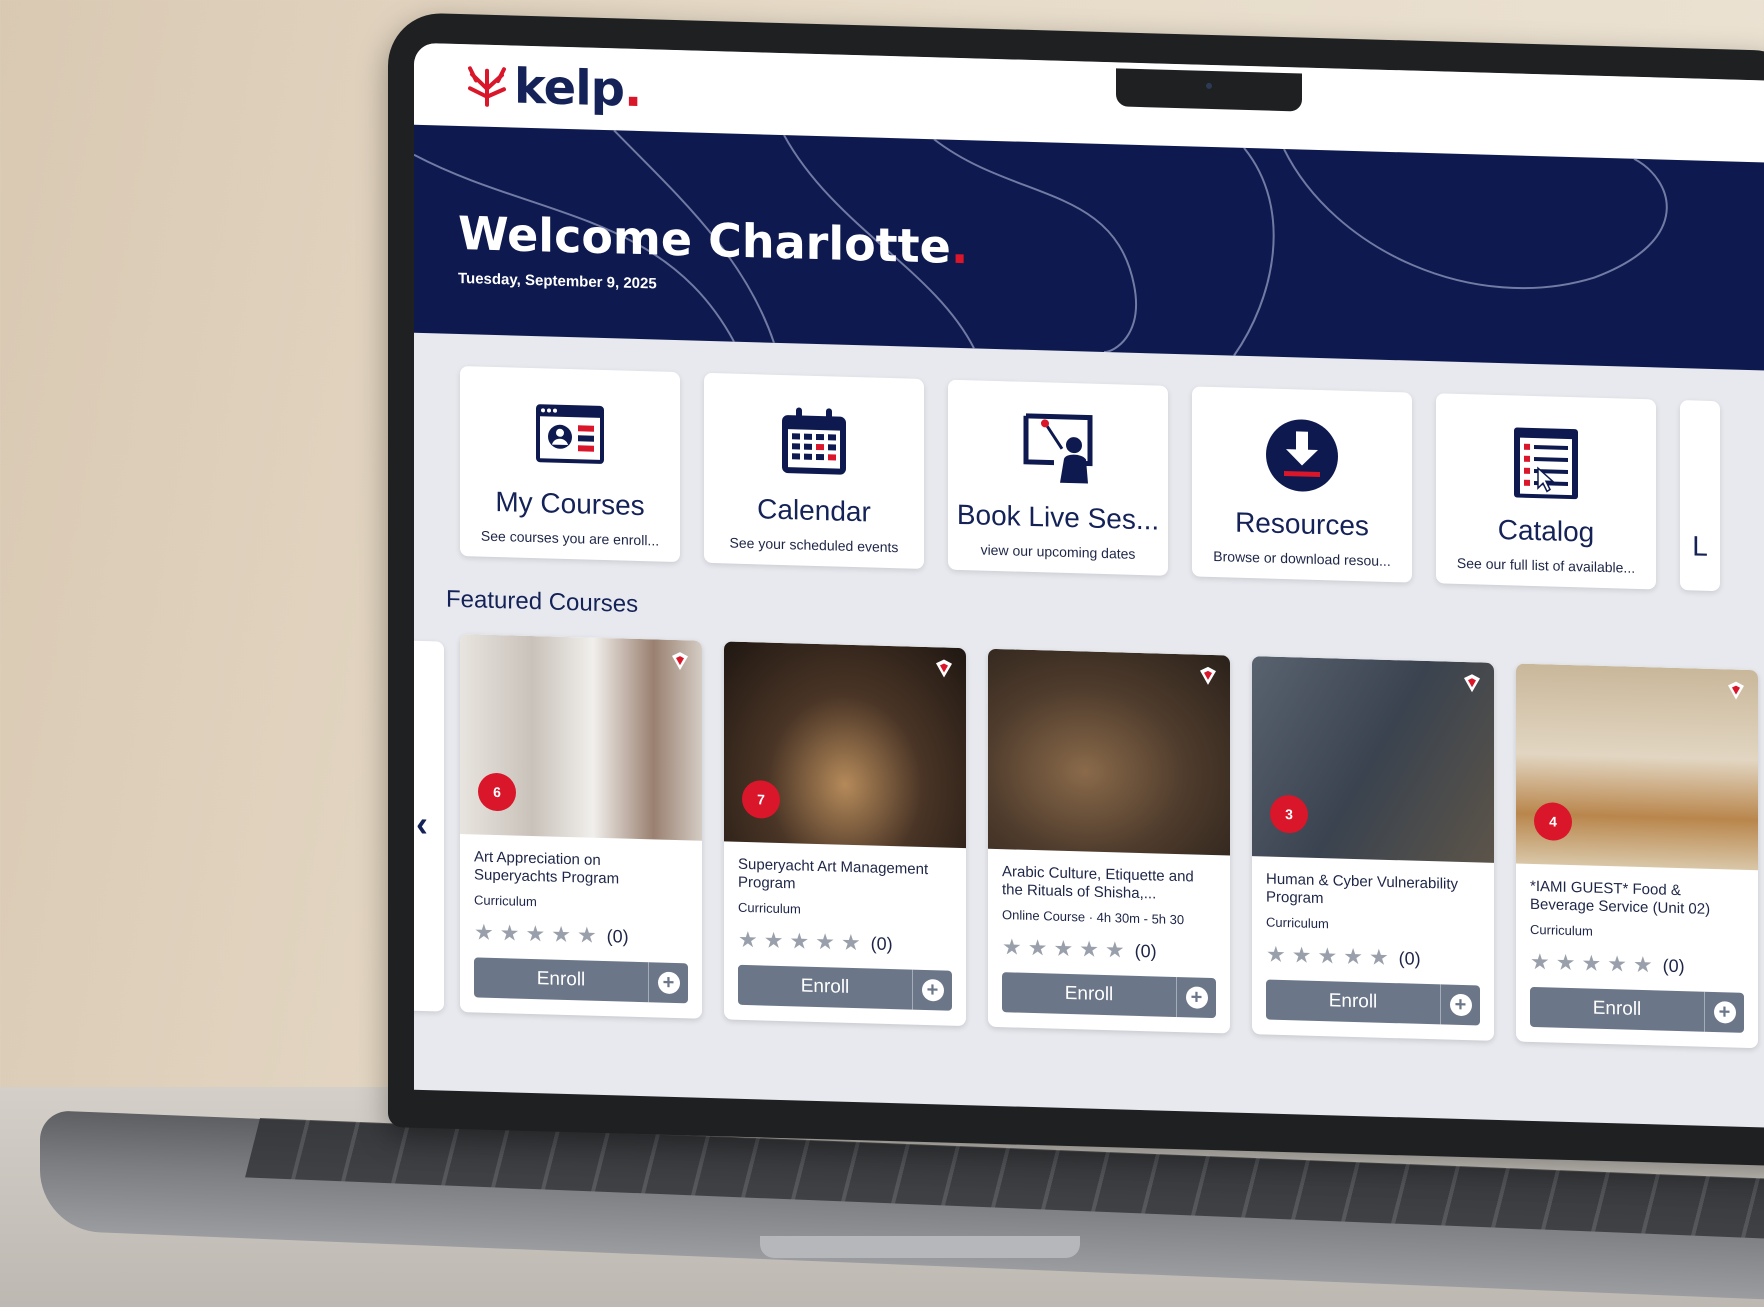 This screenshot has width=1764, height=1307. I want to click on course-title: Superyacht Art Management Program, so click(833, 874).